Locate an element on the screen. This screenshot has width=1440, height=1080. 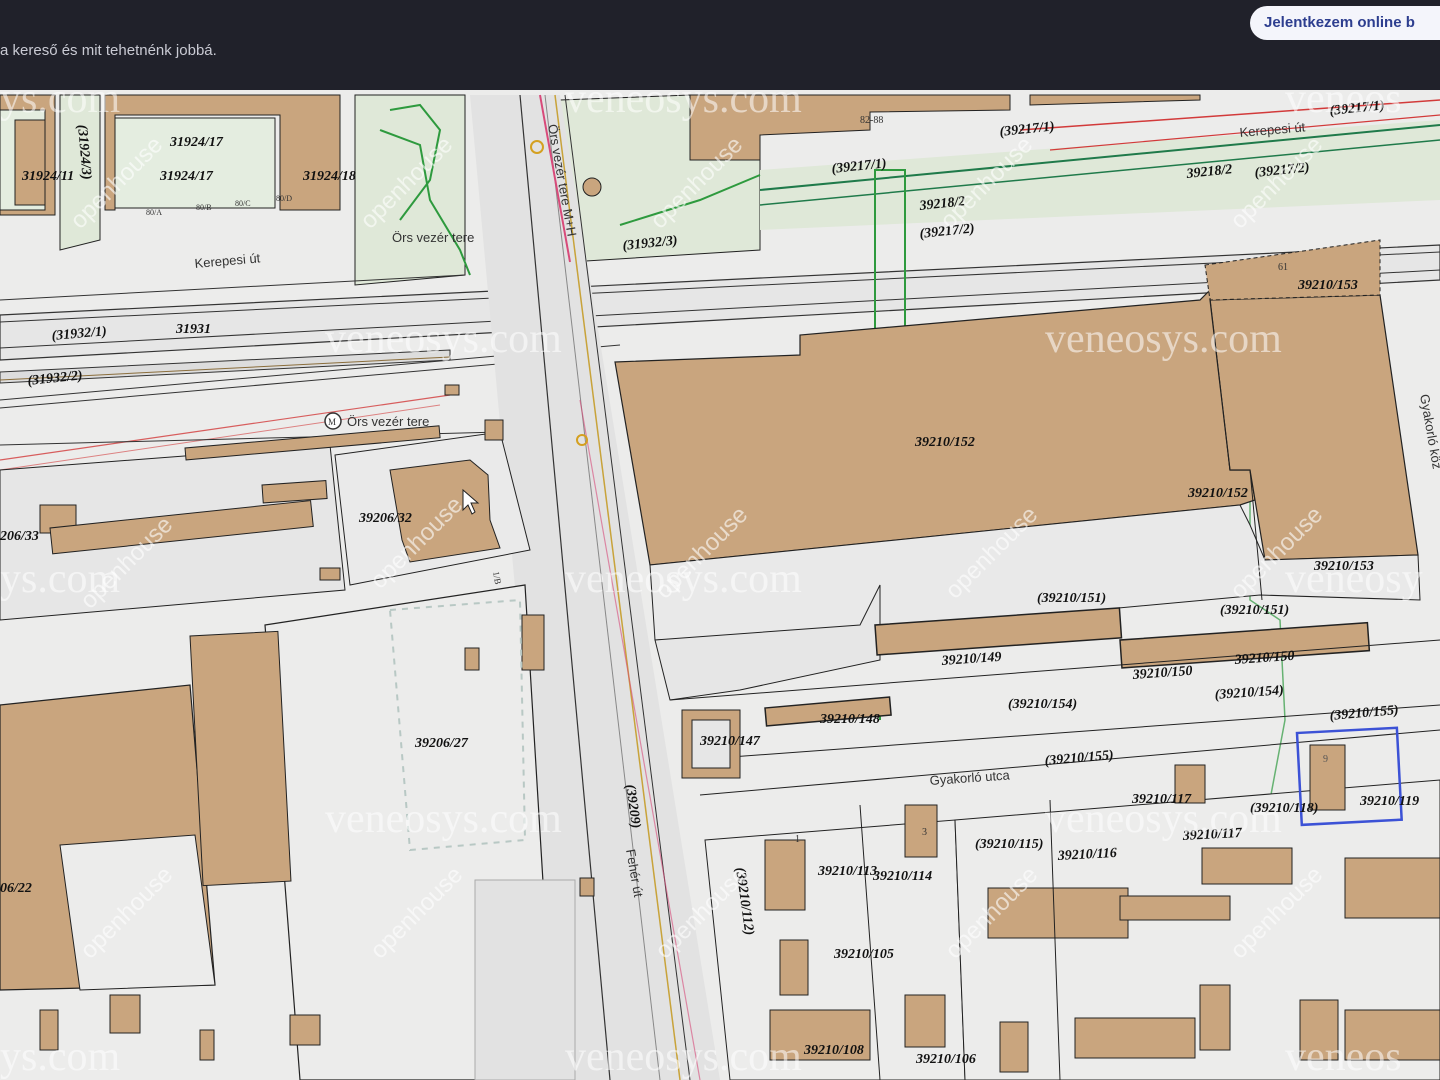
street-ors-vezer-tere: Örs vezér tere is located at coordinates (433, 237).